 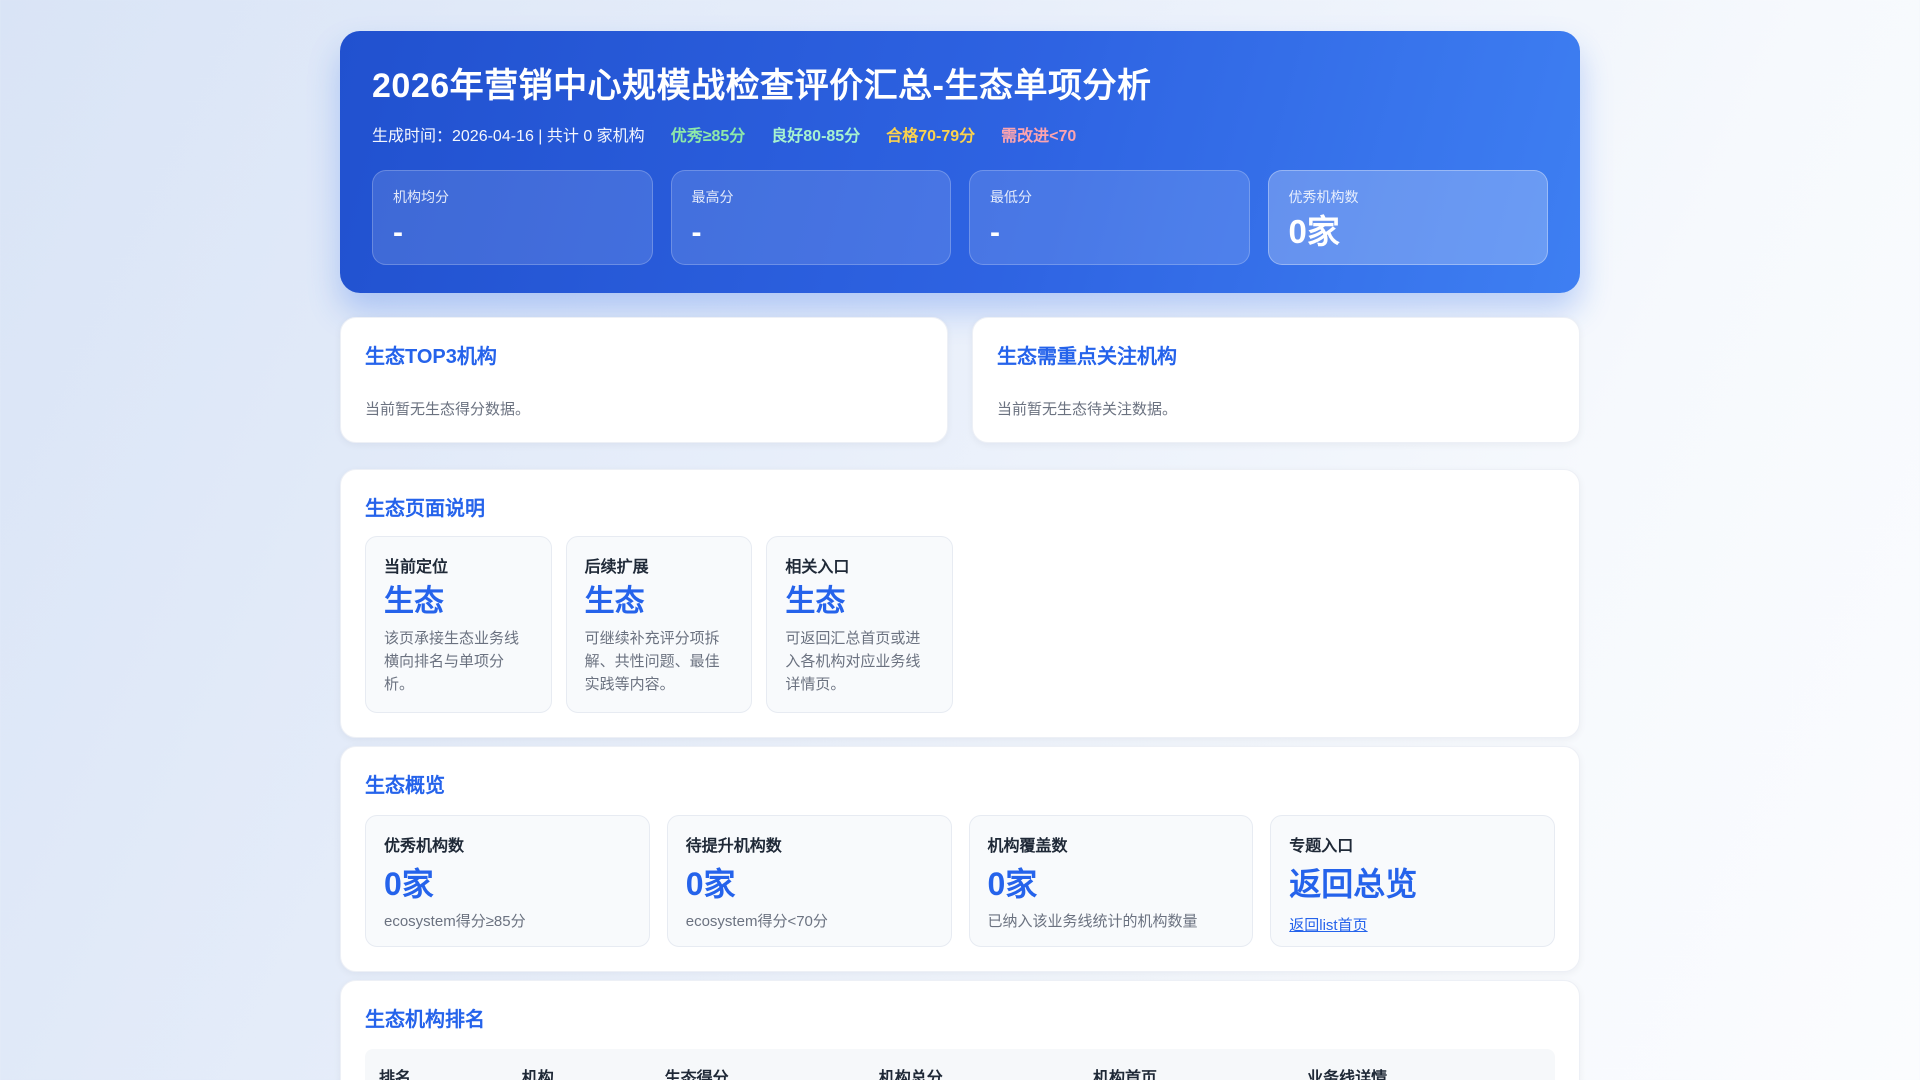 I want to click on overview-card-improve-count: 待提升机构数 0家 ecosystem得分<70分, so click(x=809, y=881).